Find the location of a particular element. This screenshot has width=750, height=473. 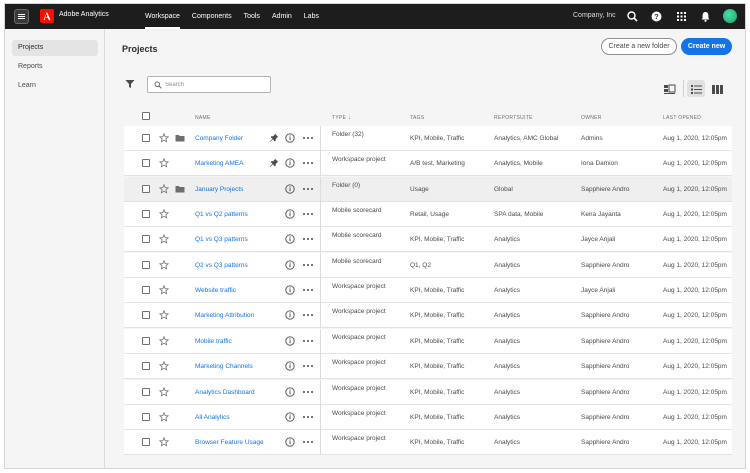

nav-workspace: Workspace is located at coordinates (162, 16).